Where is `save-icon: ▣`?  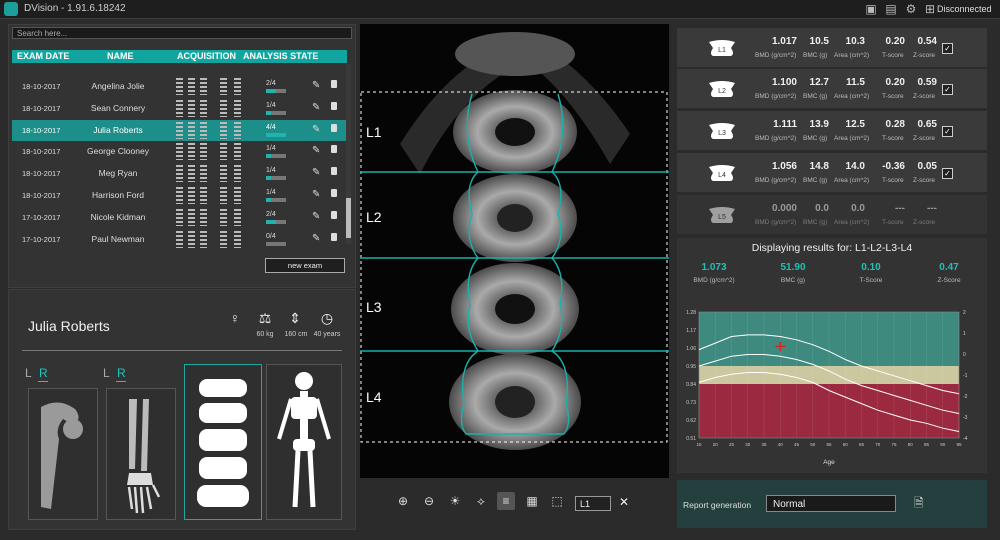
save-icon: ▣ is located at coordinates (871, 9).